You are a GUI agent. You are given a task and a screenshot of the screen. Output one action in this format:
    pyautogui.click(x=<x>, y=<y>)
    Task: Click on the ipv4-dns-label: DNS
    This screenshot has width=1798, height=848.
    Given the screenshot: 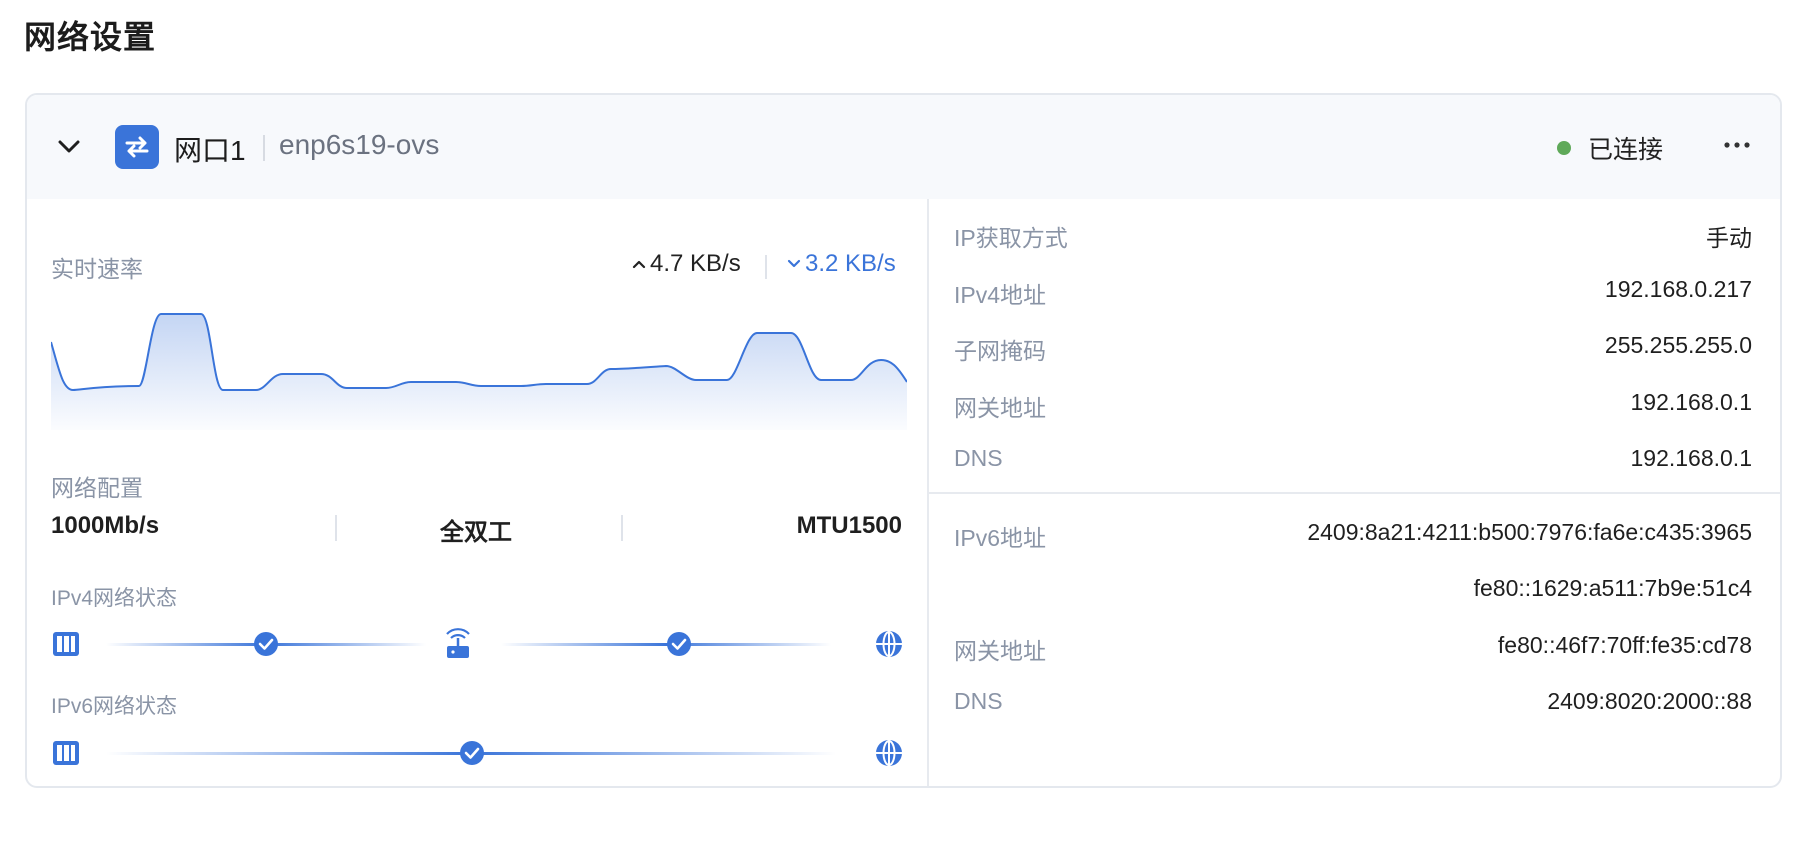 What is the action you would take?
    pyautogui.click(x=978, y=458)
    